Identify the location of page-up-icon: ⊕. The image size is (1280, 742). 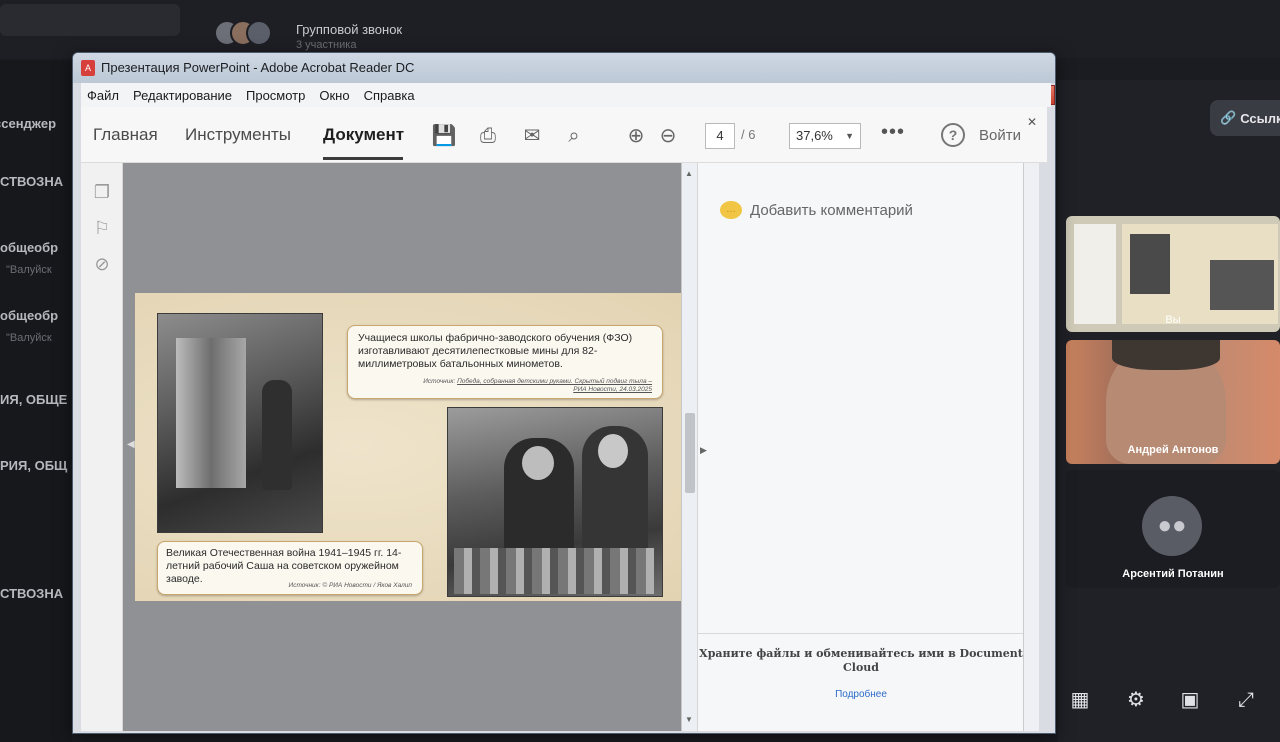
(636, 136).